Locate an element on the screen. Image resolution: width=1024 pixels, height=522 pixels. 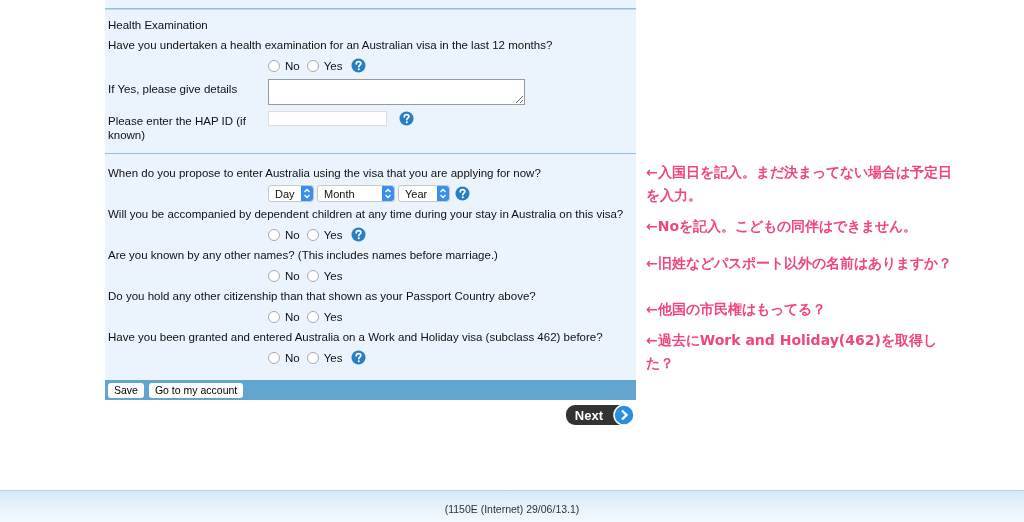
dropdown: Year is located at coordinates (424, 193).